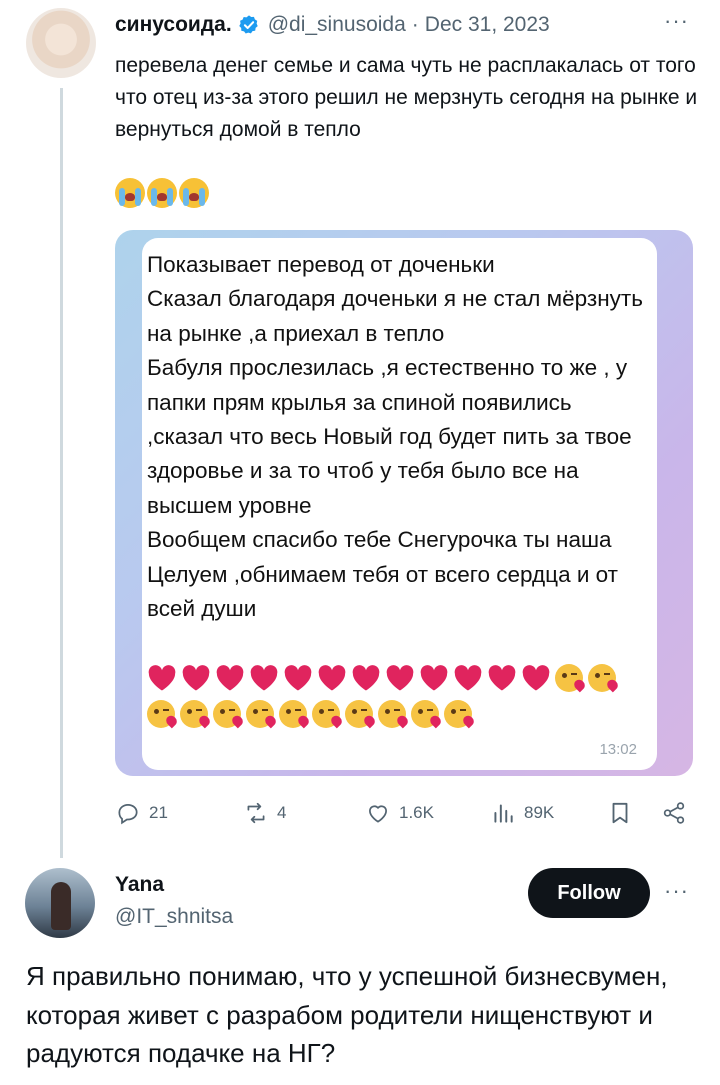 The height and width of the screenshot is (1085, 720). Describe the element at coordinates (141, 813) in the screenshot. I see `reply-button: 21` at that location.